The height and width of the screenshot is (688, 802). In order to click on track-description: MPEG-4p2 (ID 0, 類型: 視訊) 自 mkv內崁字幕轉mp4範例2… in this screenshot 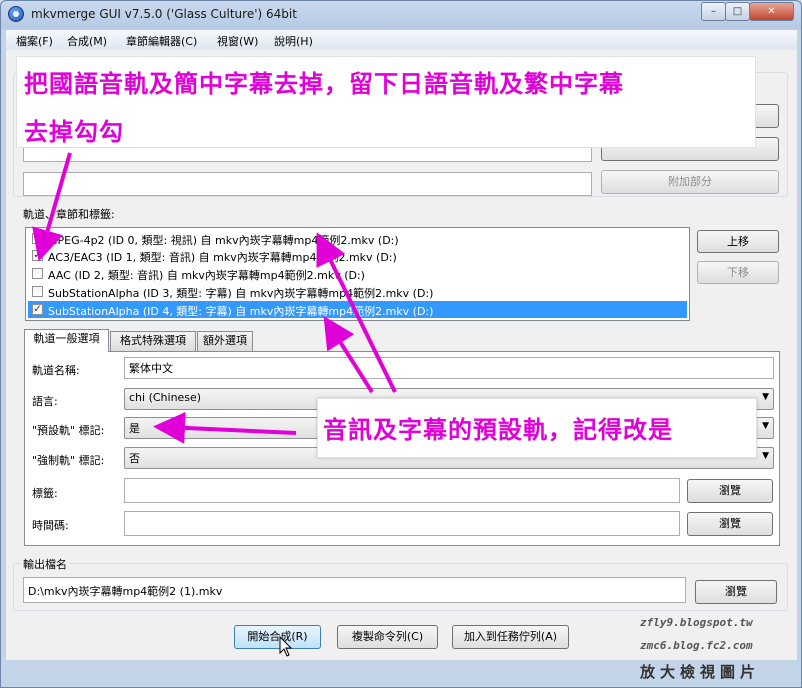, I will do `click(223, 240)`.